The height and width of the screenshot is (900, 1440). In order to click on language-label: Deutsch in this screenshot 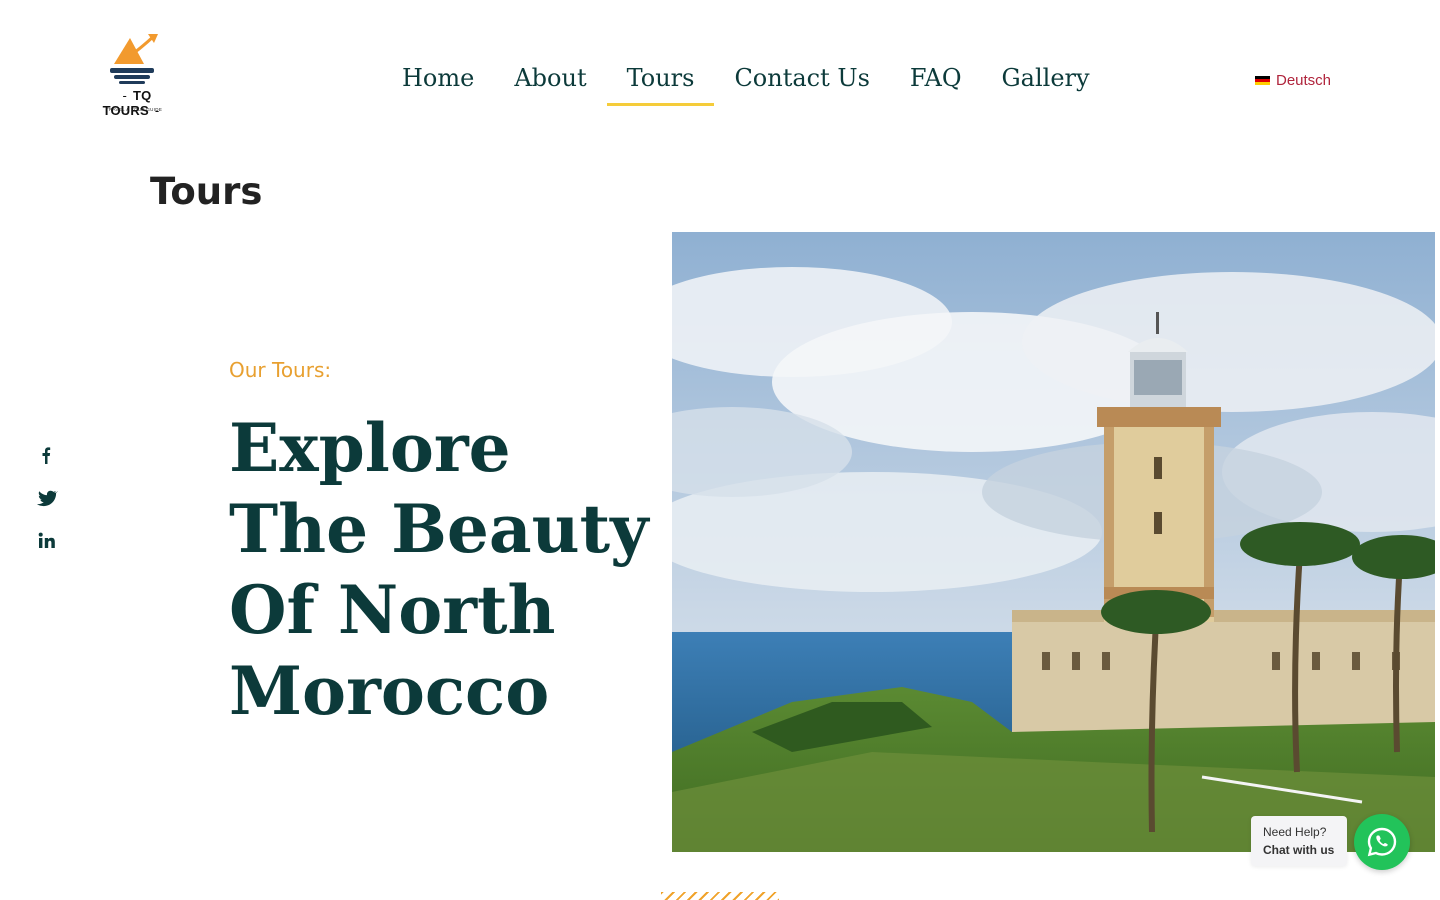, I will do `click(1304, 80)`.